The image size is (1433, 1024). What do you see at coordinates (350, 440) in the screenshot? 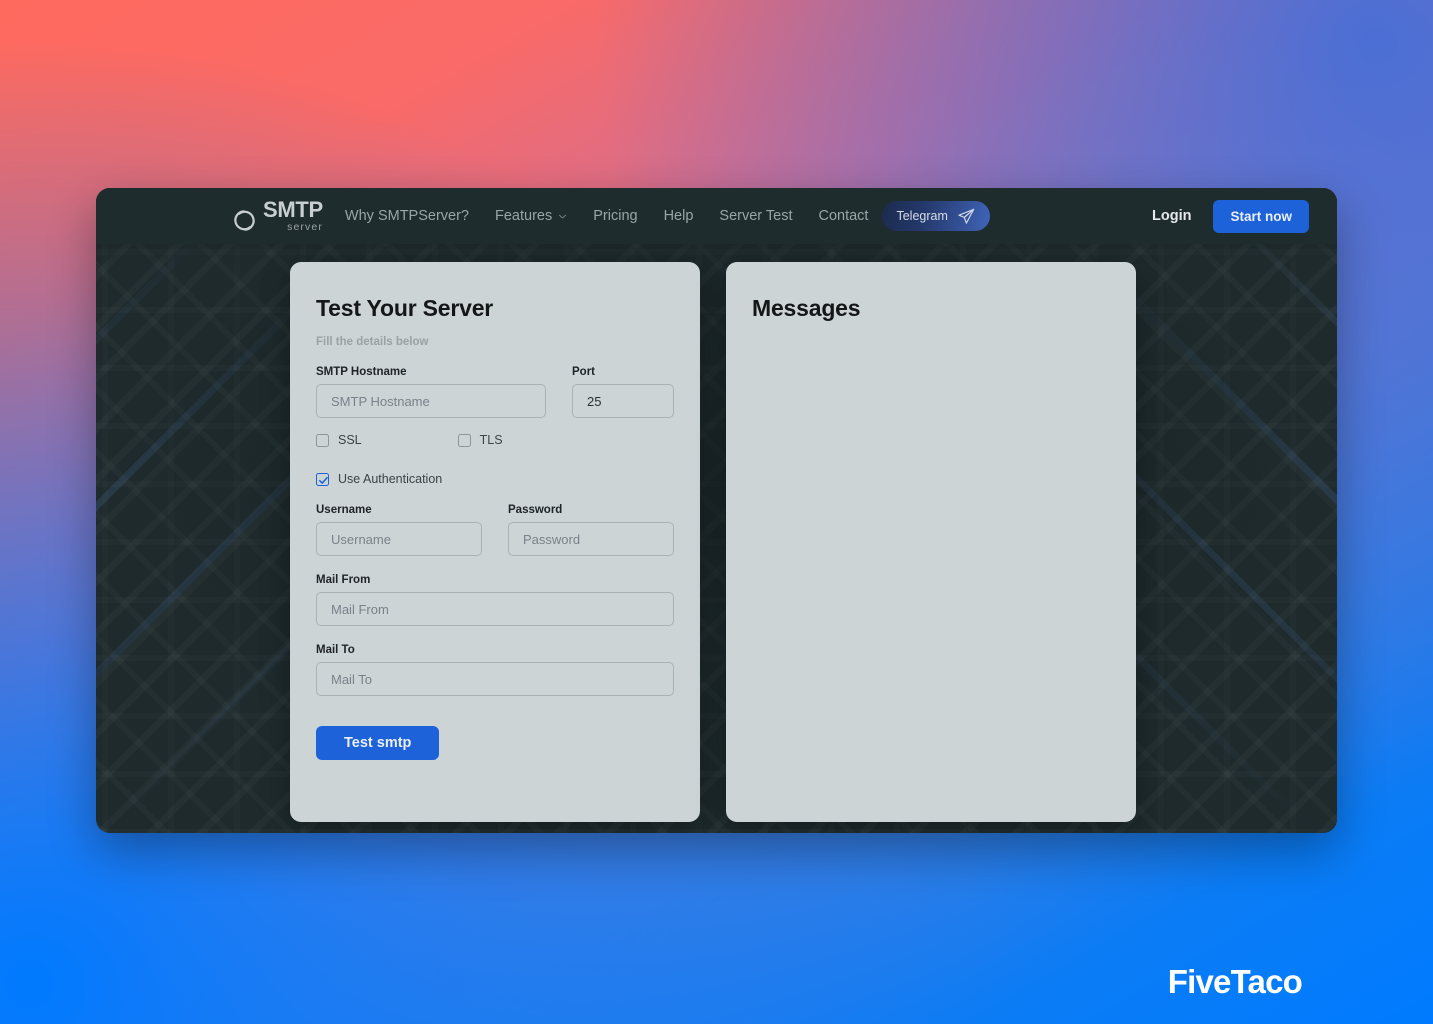
I see `ssl-label: SSL` at bounding box center [350, 440].